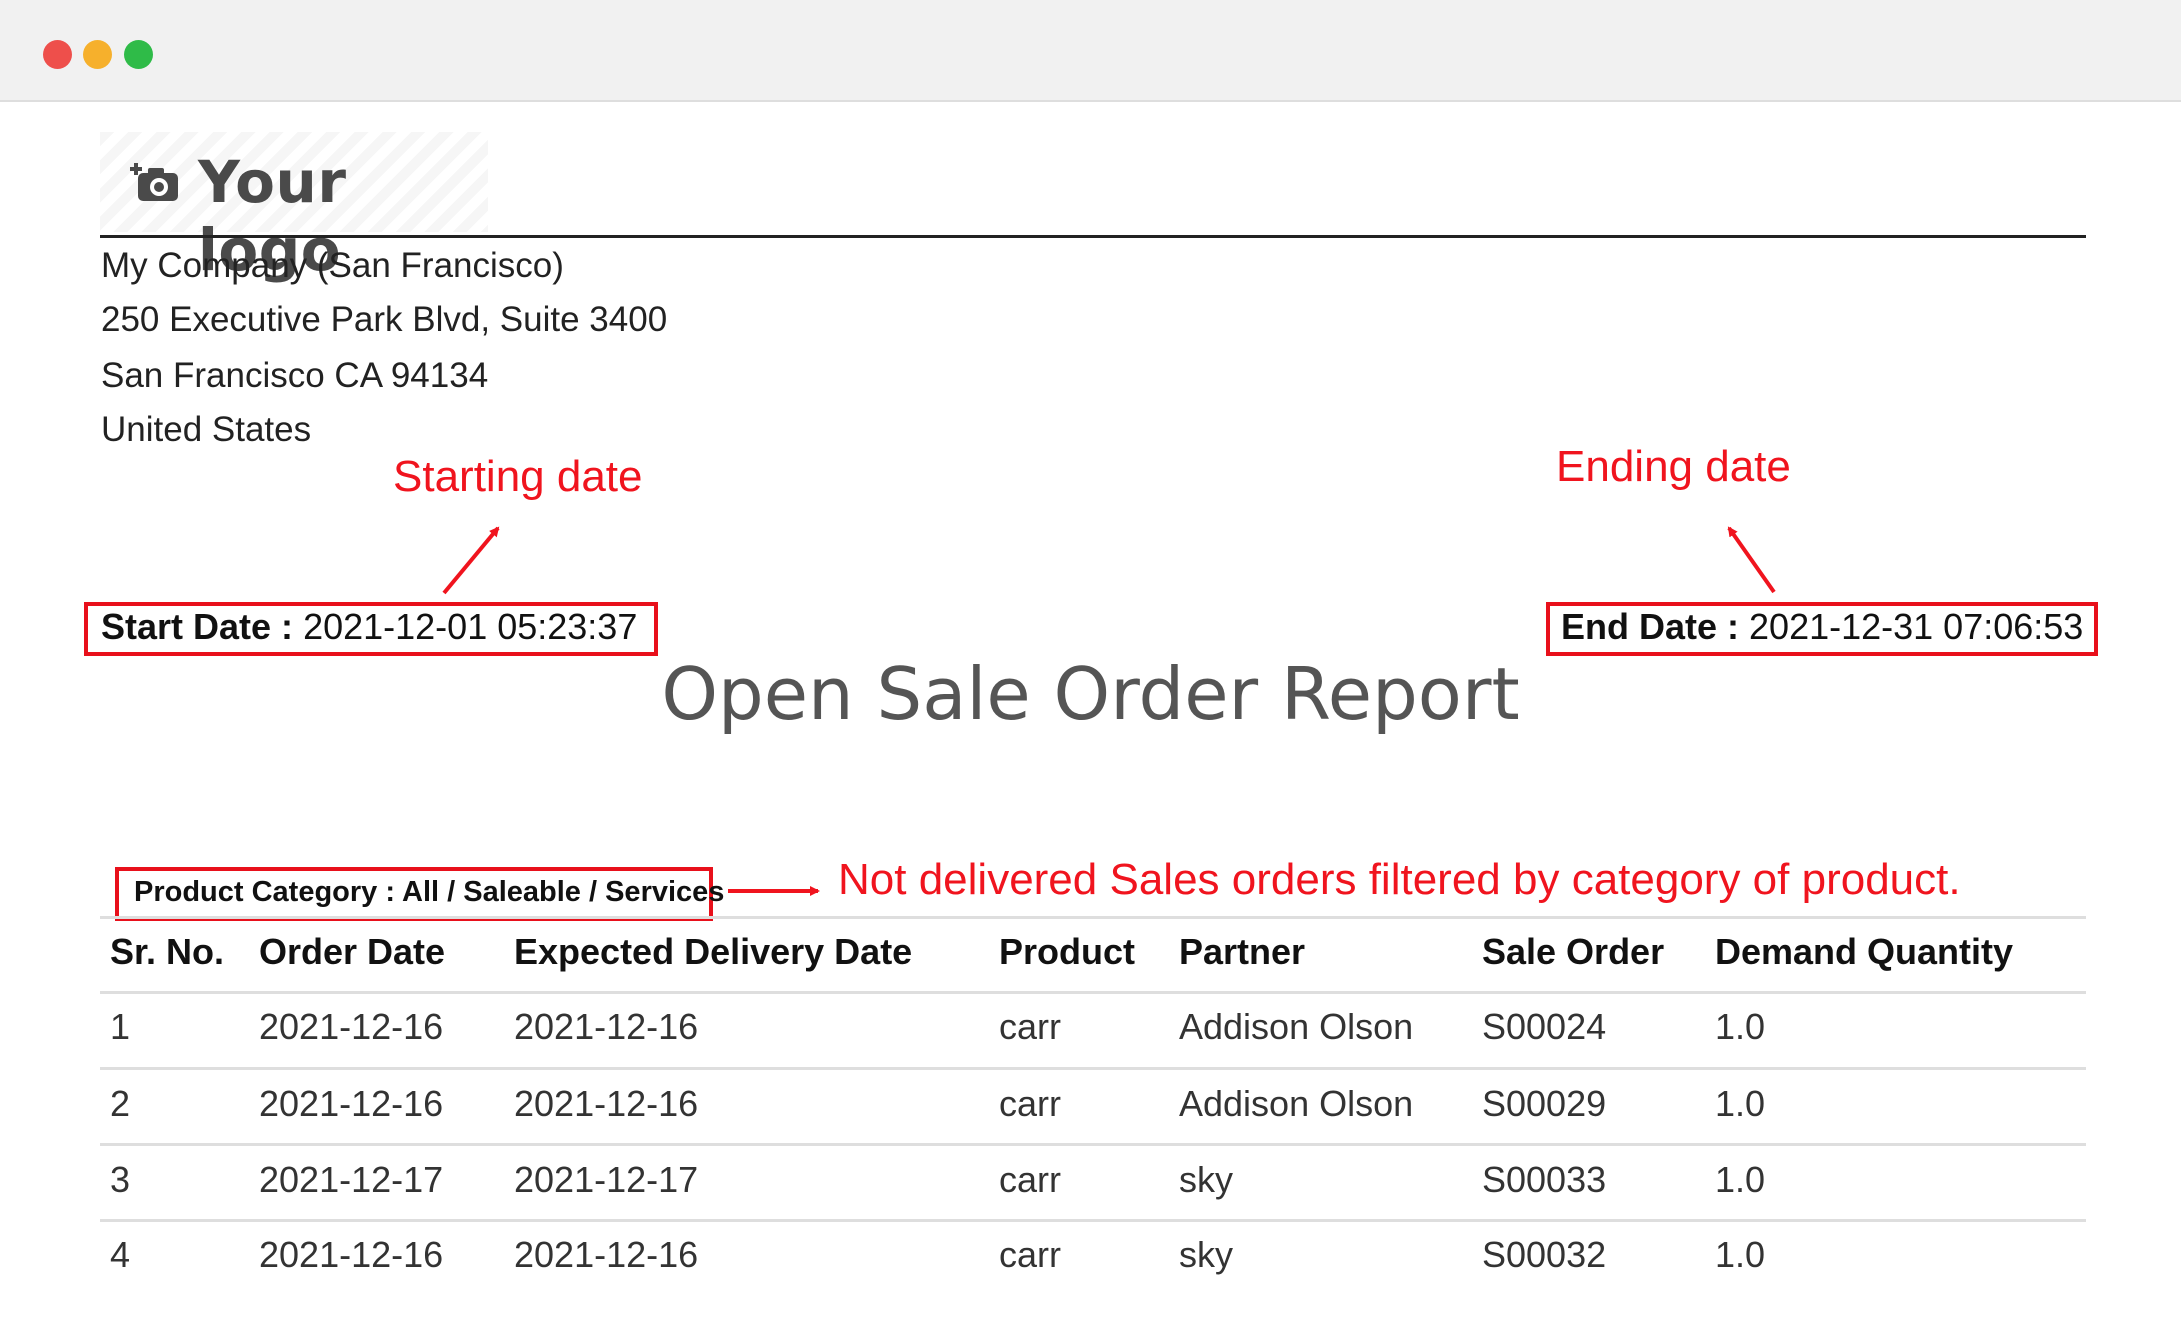  I want to click on header-demand-quantity: Demand Quantity, so click(1864, 951).